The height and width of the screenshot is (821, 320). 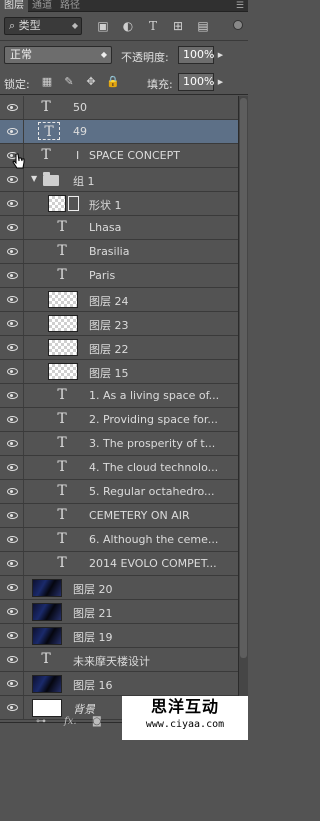 What do you see at coordinates (34, 178) in the screenshot?
I see `expand-group-icon: ▼` at bounding box center [34, 178].